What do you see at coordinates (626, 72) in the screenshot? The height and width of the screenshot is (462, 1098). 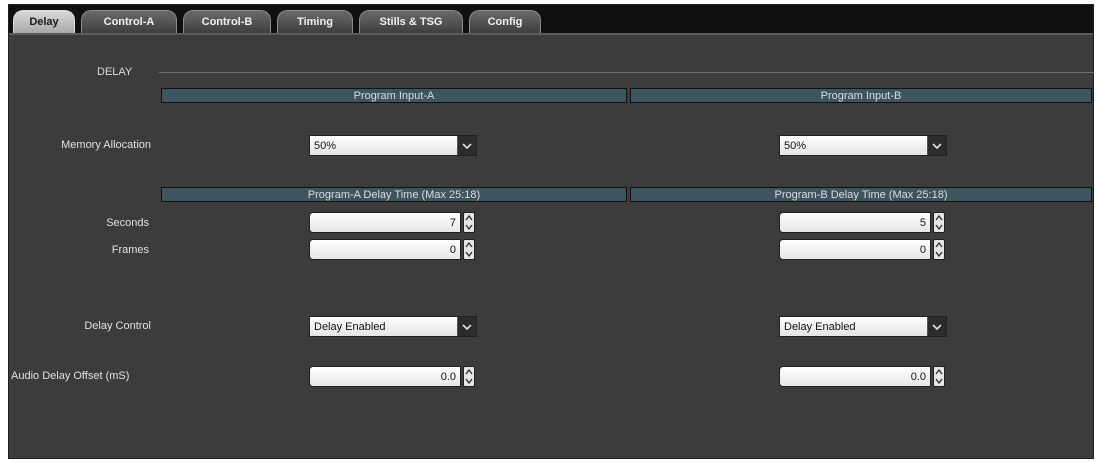 I see `section-divider` at bounding box center [626, 72].